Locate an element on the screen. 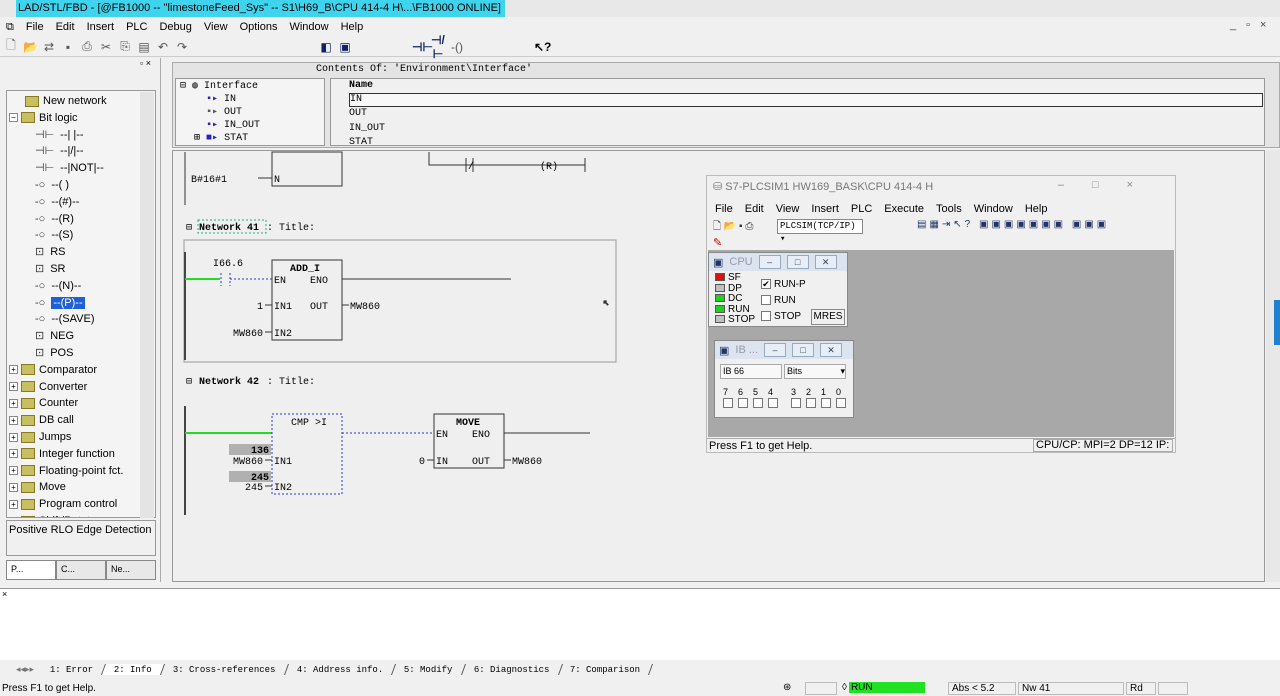 Image resolution: width=1280 pixels, height=696 pixels. tab-output: 1: Error is located at coordinates (72, 669).